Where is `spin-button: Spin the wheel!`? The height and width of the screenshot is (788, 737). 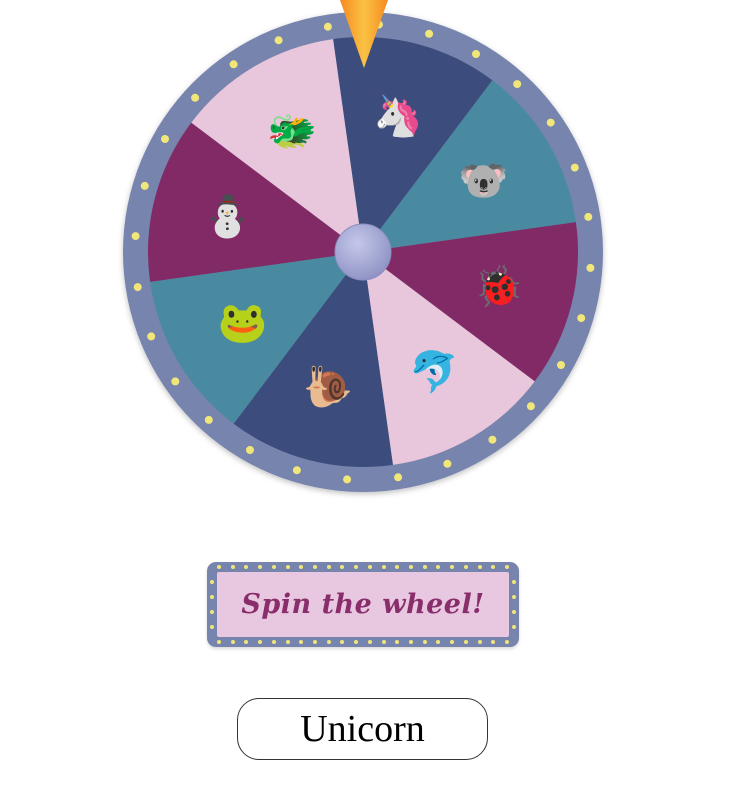 spin-button: Spin the wheel! is located at coordinates (363, 604).